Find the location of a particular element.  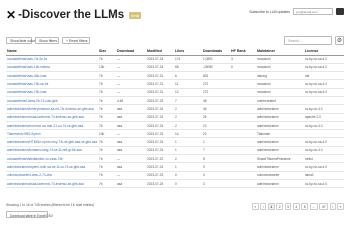

download-table-button: Download table in Excel/CSV is located at coordinates (29, 214).